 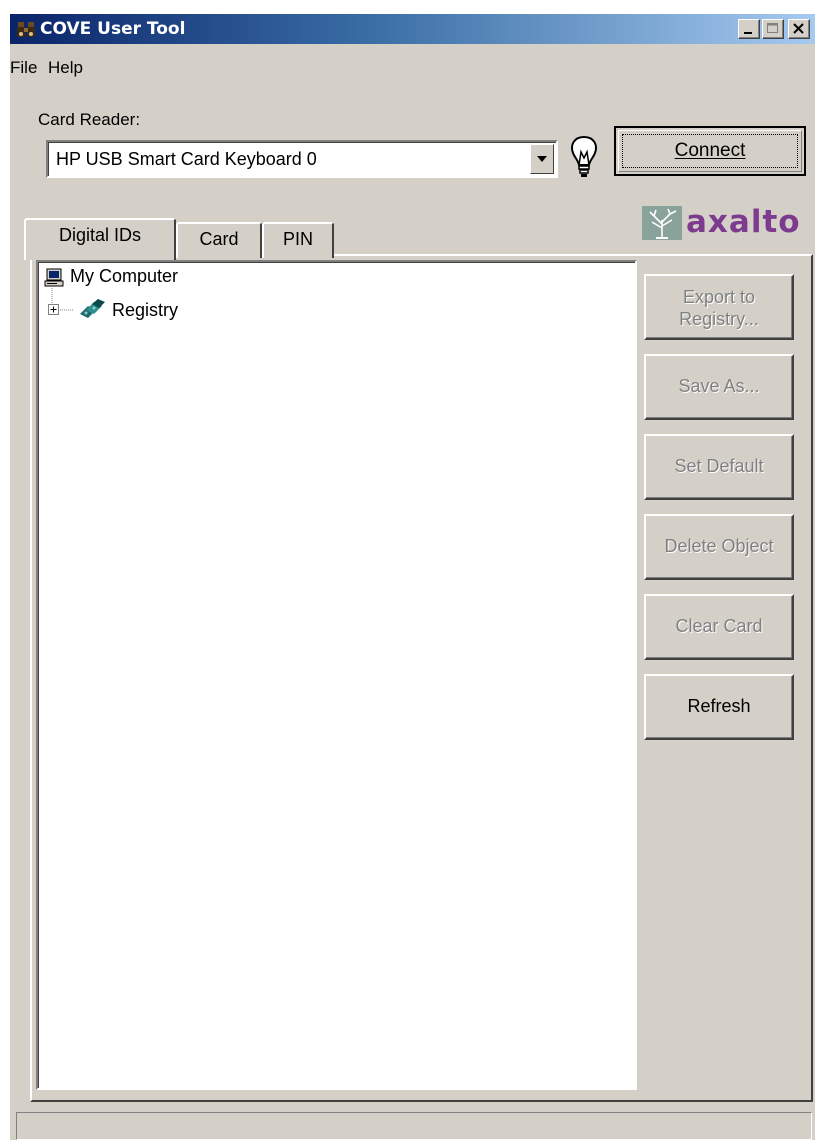 I want to click on tab-digital-ids: Digital IDs, so click(x=100, y=239).